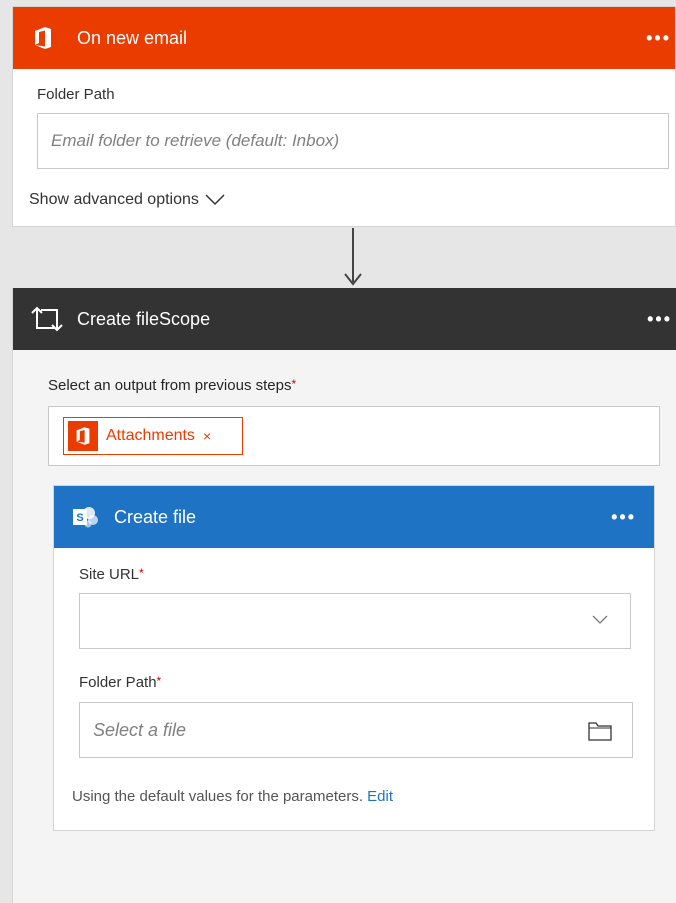  I want to click on output-selector-input: Attachments ×, so click(354, 436).